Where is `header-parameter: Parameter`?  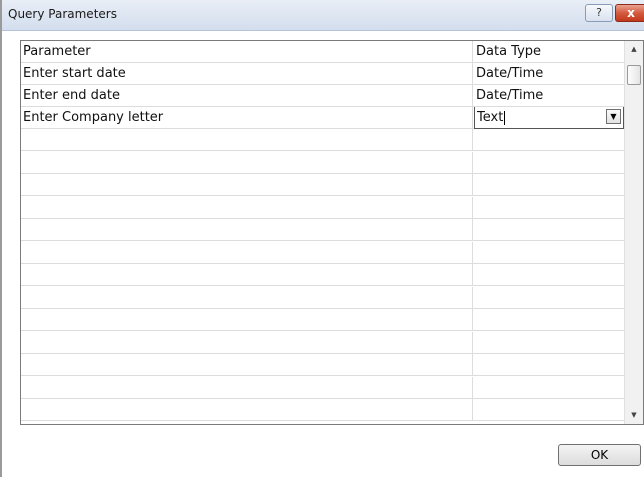
header-parameter: Parameter is located at coordinates (247, 52).